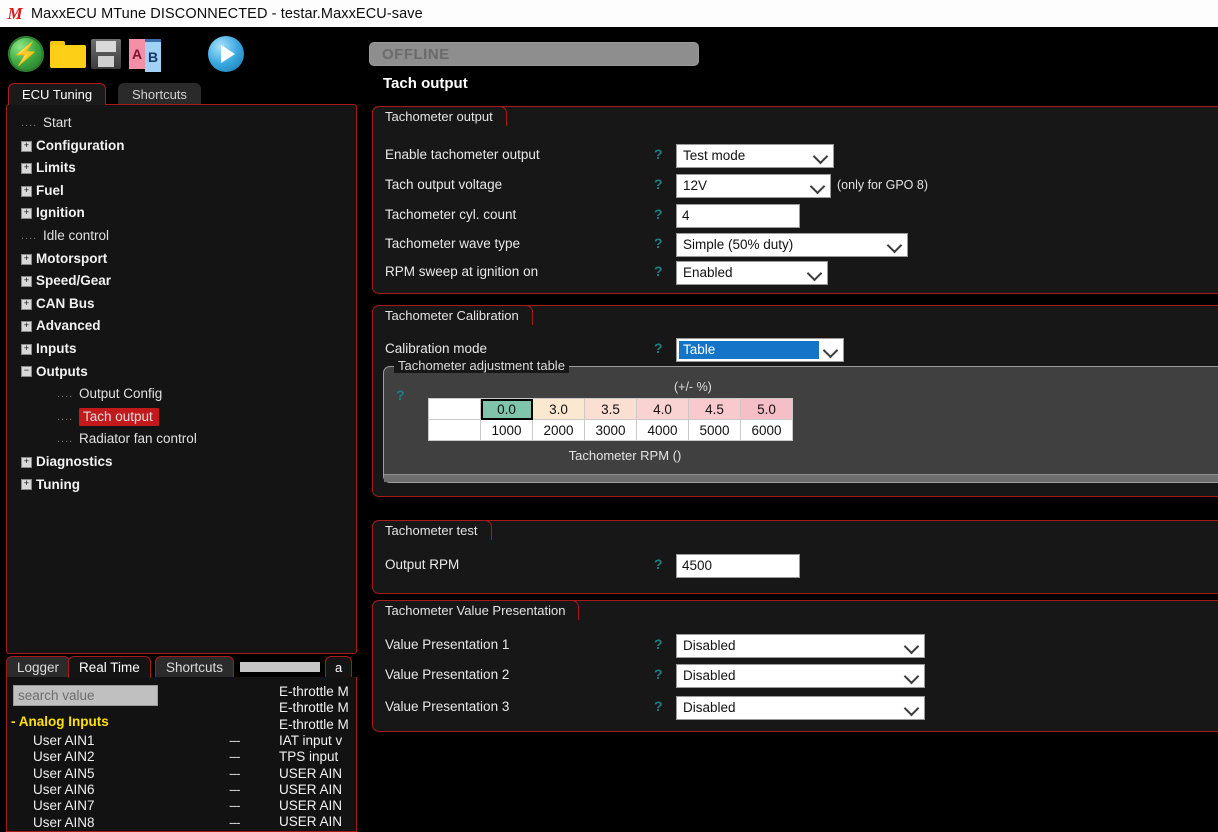  What do you see at coordinates (181, 259) in the screenshot?
I see `tree-item-motorsport: + Motorsport` at bounding box center [181, 259].